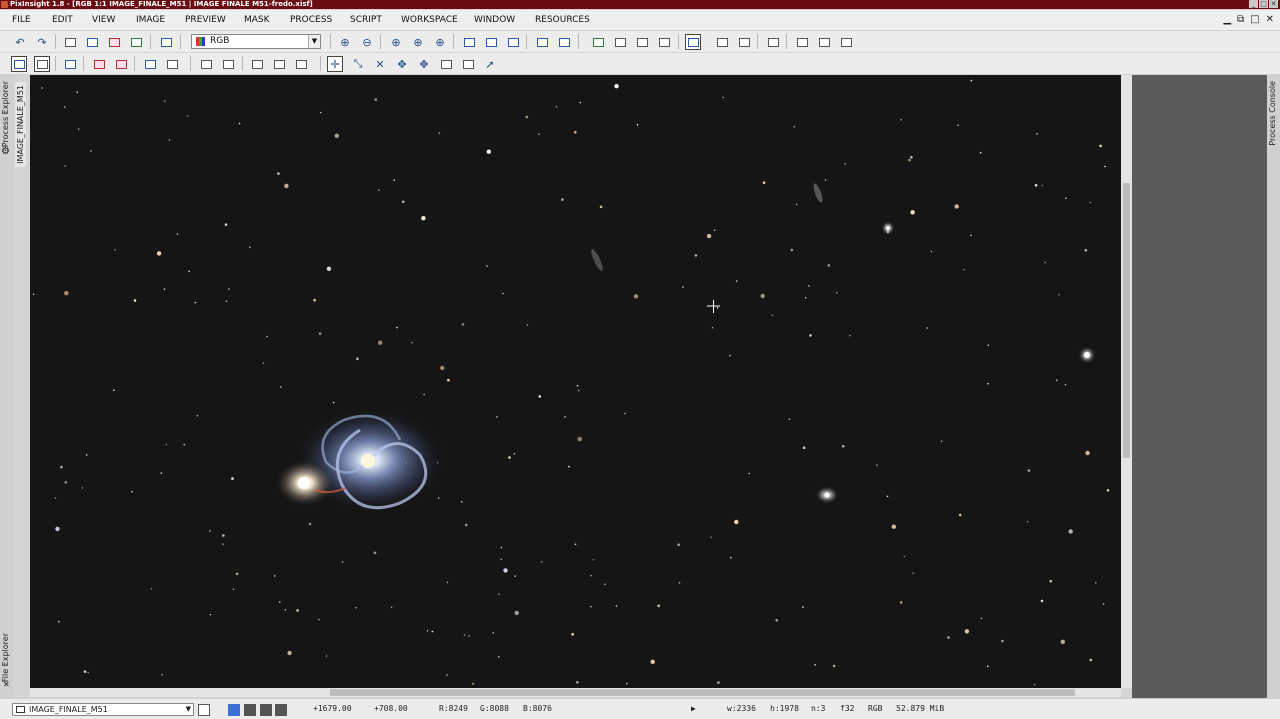 This screenshot has height=719, width=1280. Describe the element at coordinates (234, 710) in the screenshot. I see `display-rgb-icon` at that location.